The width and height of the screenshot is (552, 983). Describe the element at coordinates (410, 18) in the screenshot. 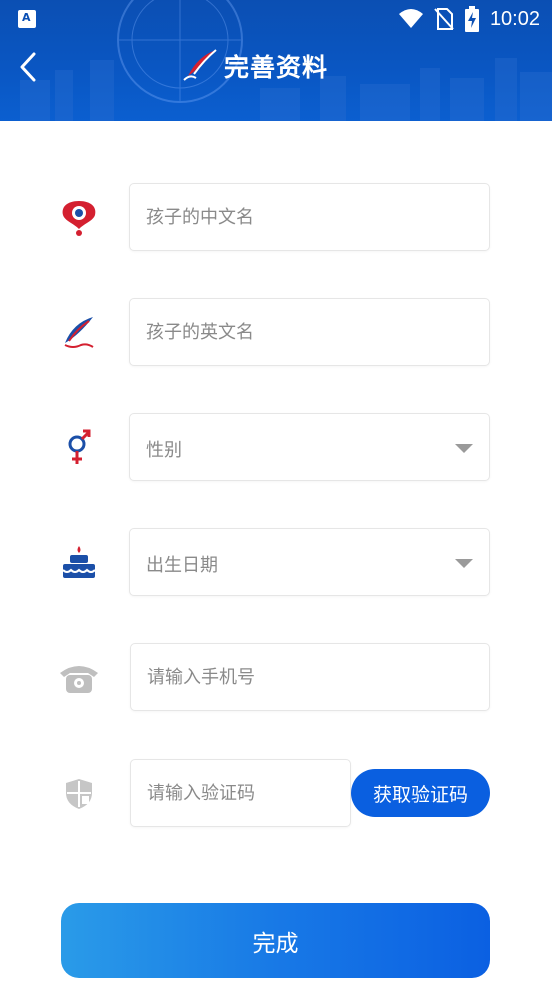

I see `wifi-icon` at that location.